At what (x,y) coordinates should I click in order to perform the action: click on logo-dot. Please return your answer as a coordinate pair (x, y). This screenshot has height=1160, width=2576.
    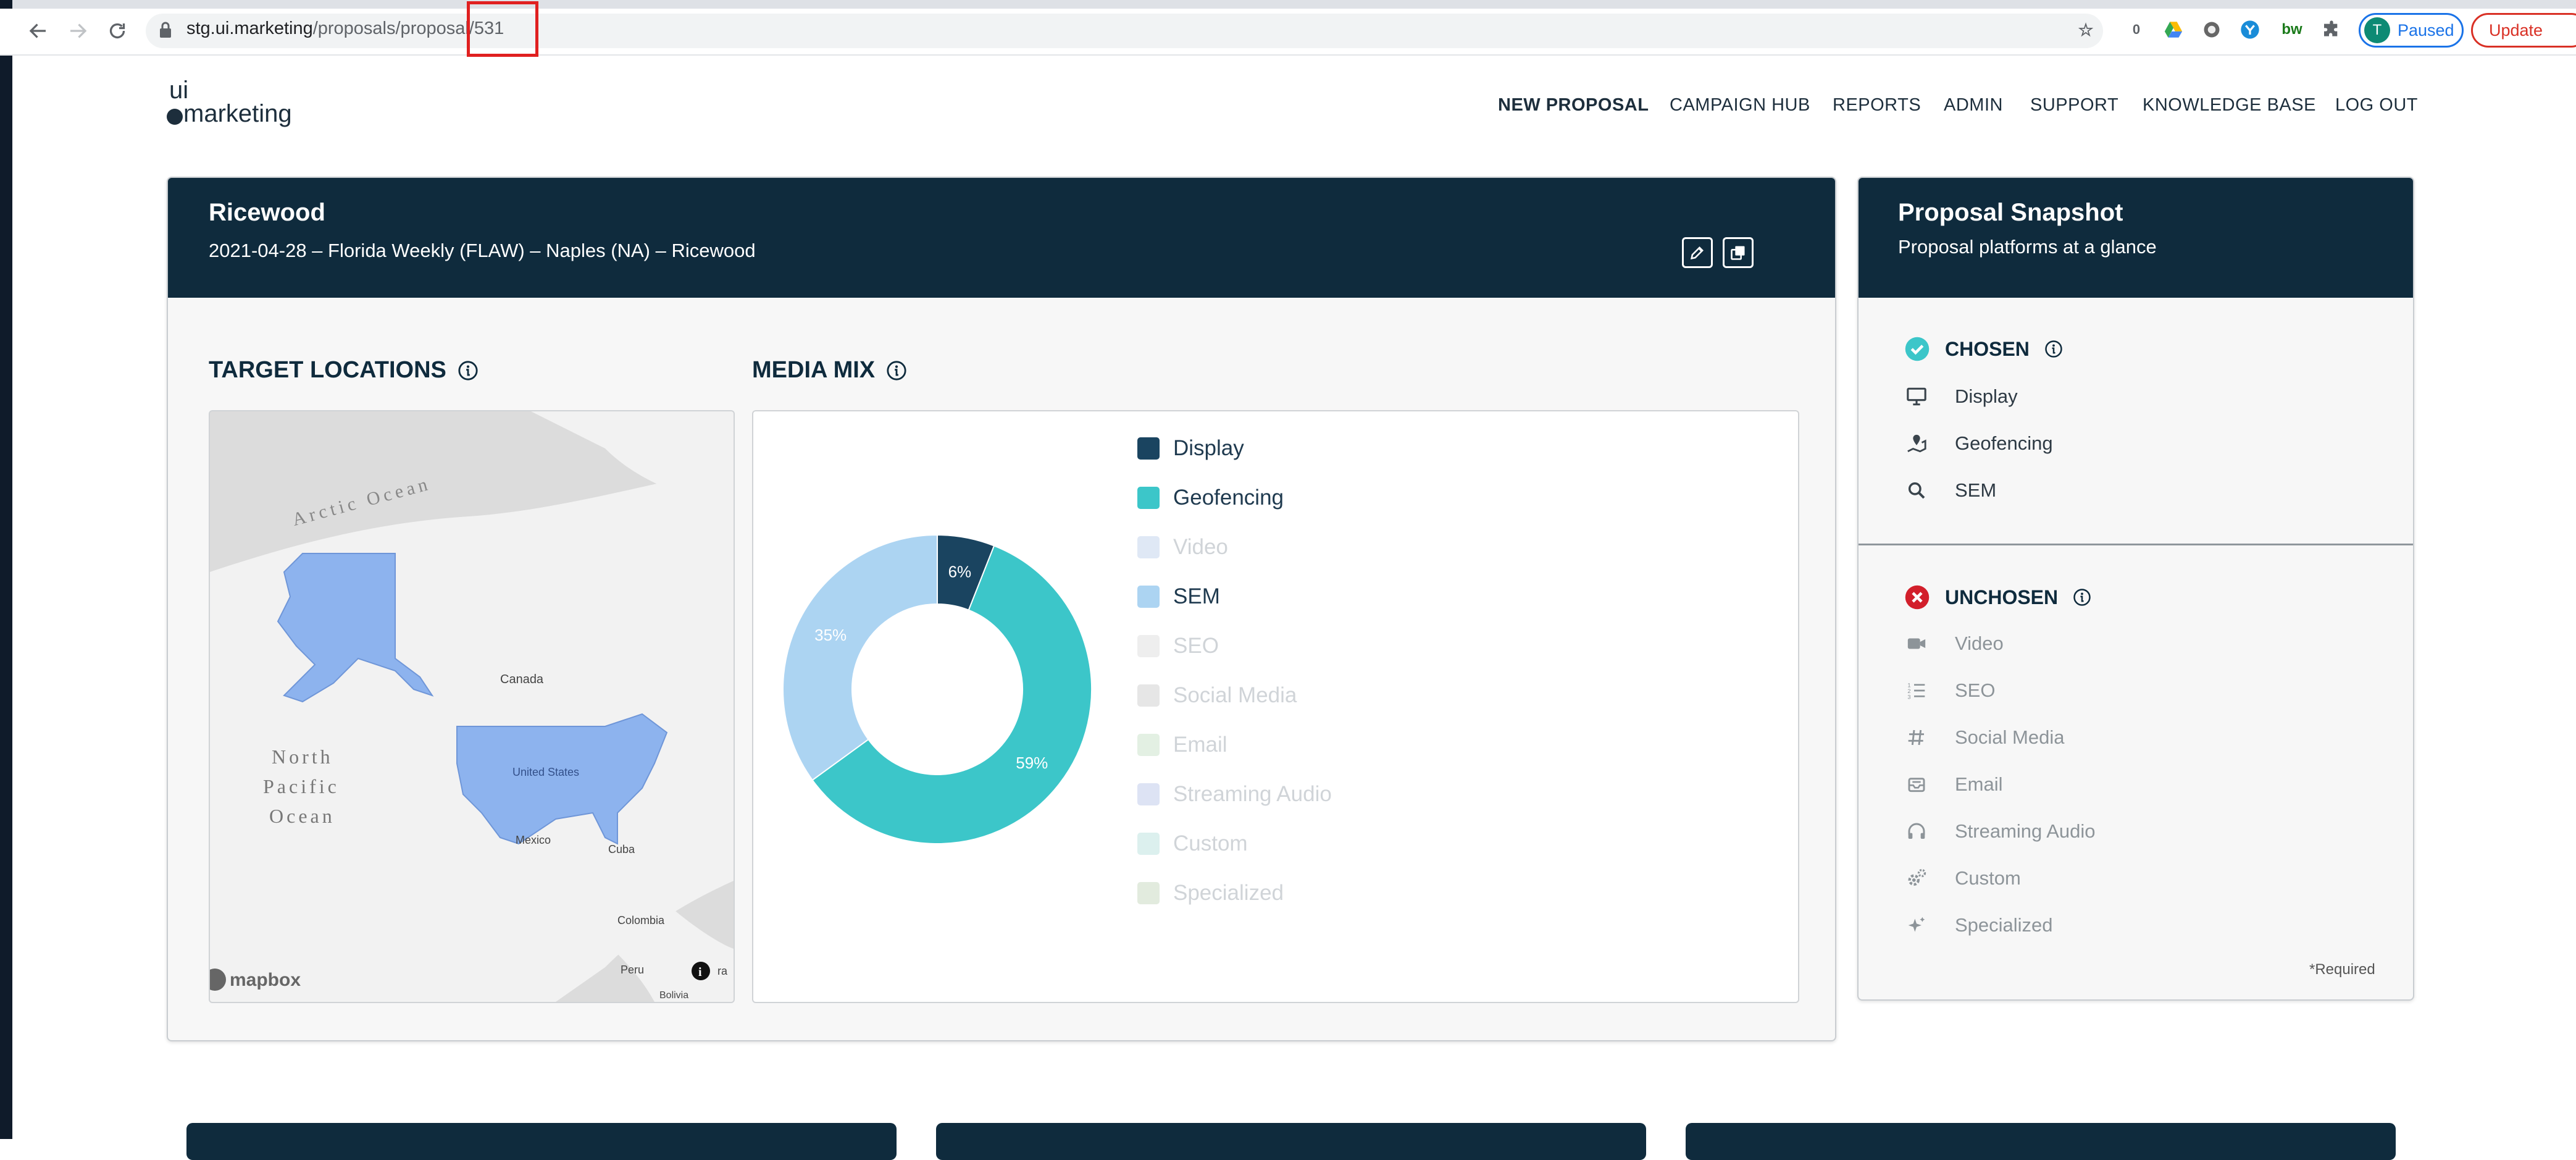
    Looking at the image, I should click on (175, 117).